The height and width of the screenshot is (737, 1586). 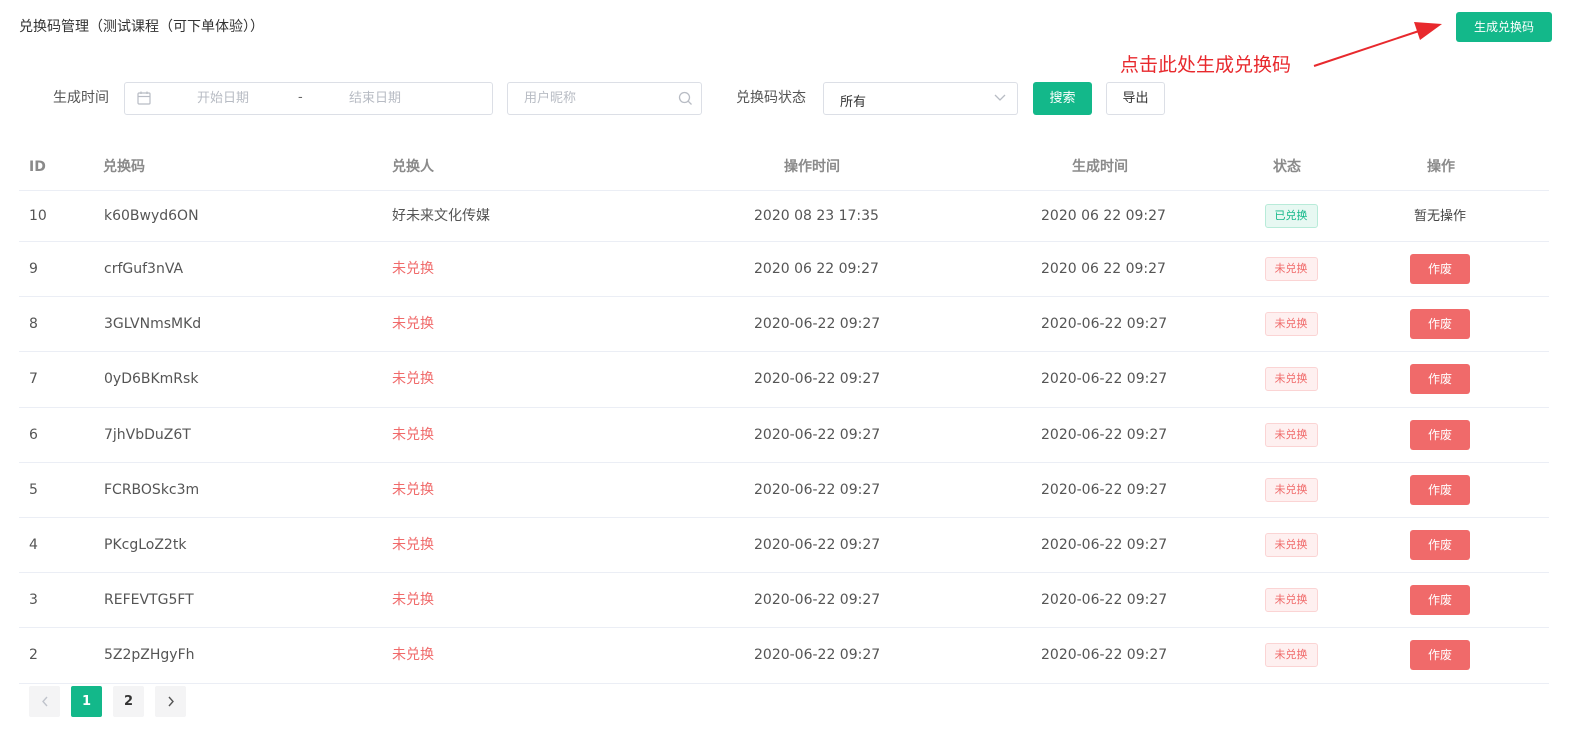 What do you see at coordinates (853, 102) in the screenshot?
I see `status-select-value: 所有` at bounding box center [853, 102].